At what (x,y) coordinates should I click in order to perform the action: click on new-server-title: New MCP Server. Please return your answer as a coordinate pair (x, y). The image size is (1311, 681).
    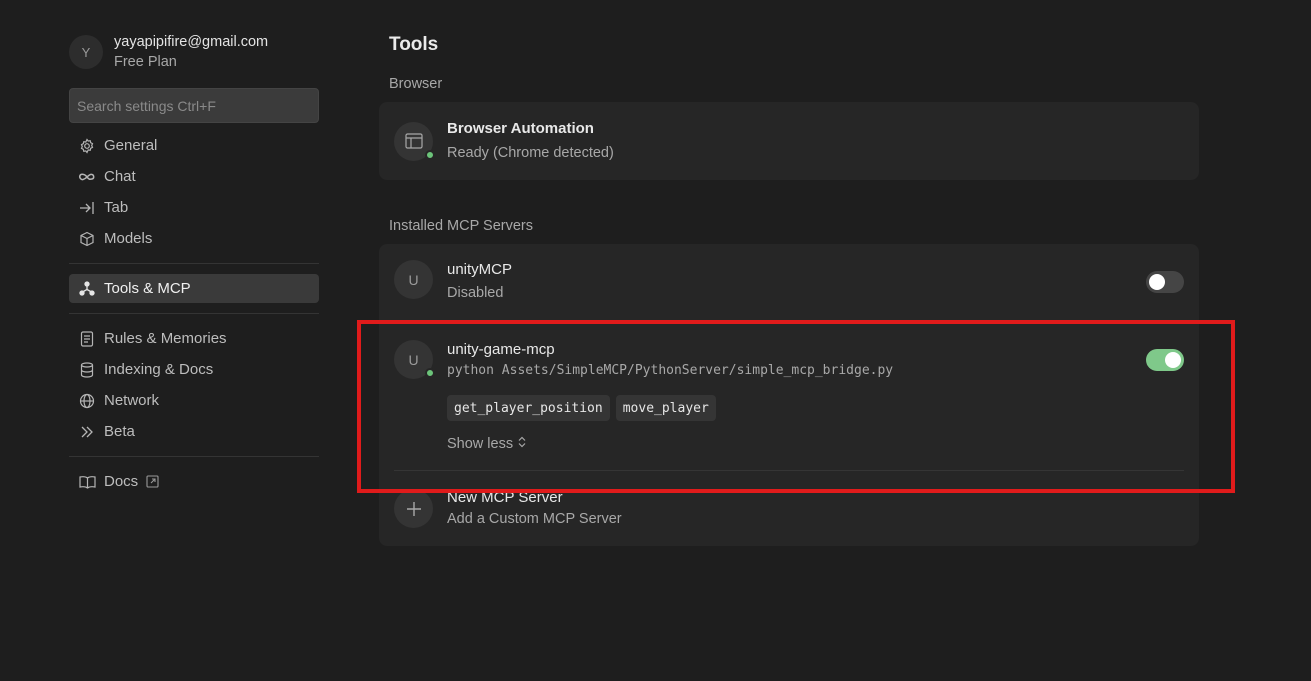
    Looking at the image, I should click on (505, 497).